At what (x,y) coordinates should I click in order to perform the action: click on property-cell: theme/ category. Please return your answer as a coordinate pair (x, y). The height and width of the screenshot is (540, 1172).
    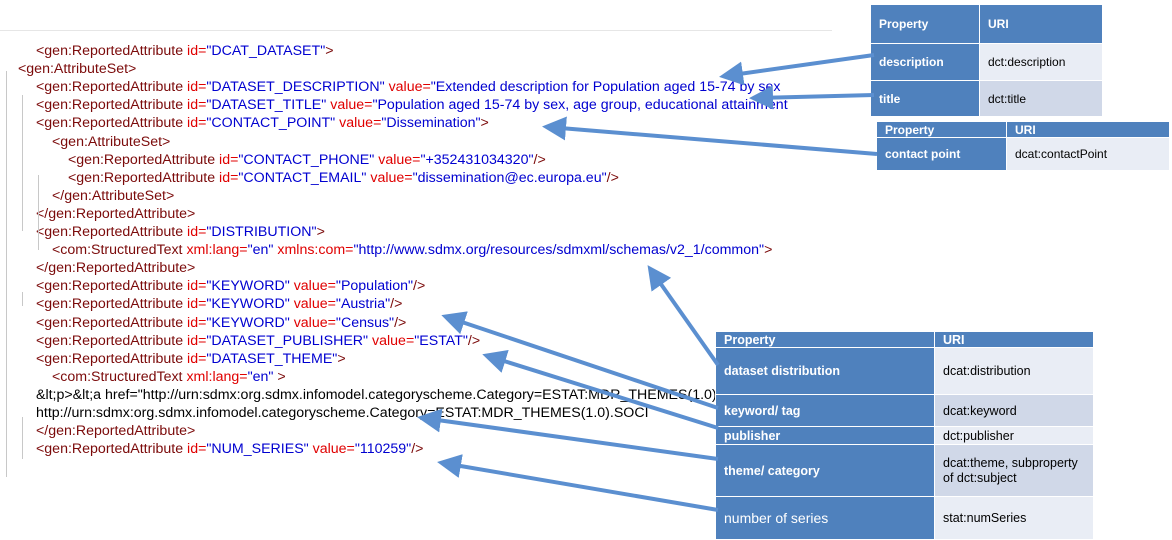
    Looking at the image, I should click on (825, 470).